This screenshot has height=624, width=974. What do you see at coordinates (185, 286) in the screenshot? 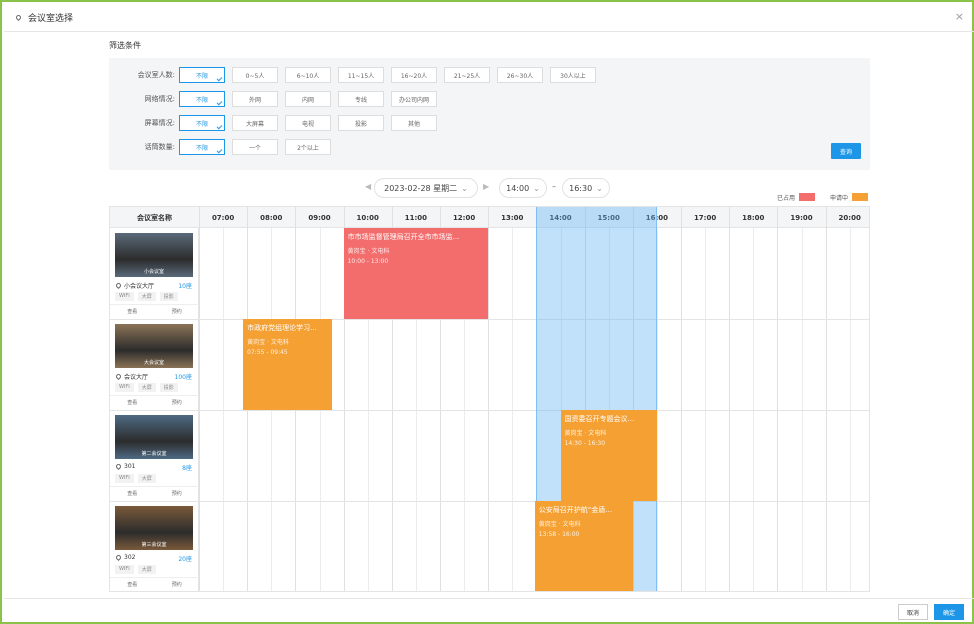
I see `room-capacity: 10座` at bounding box center [185, 286].